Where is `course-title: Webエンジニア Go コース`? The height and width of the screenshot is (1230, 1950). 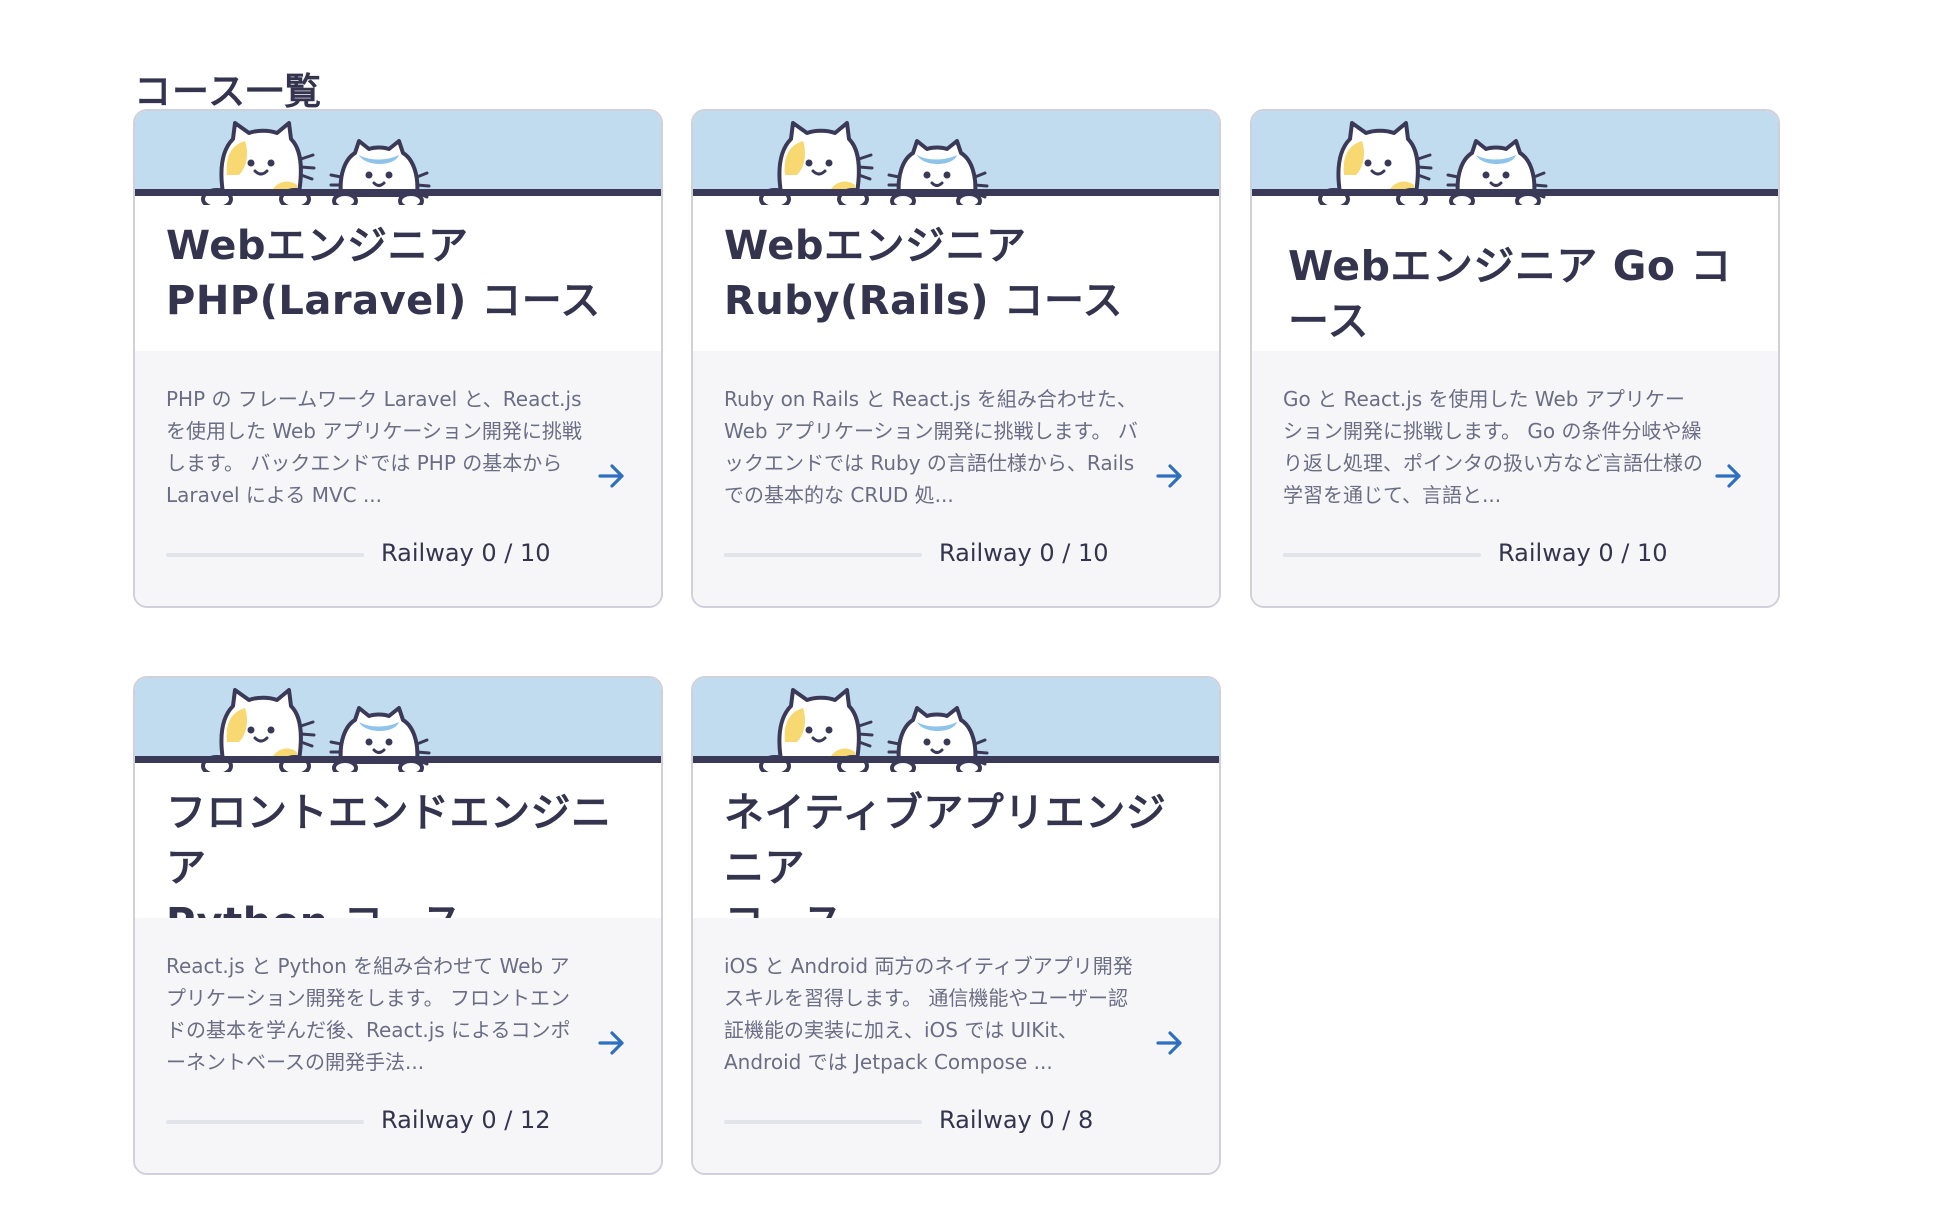
course-title: Webエンジニア Go コース is located at coordinates (1510, 293).